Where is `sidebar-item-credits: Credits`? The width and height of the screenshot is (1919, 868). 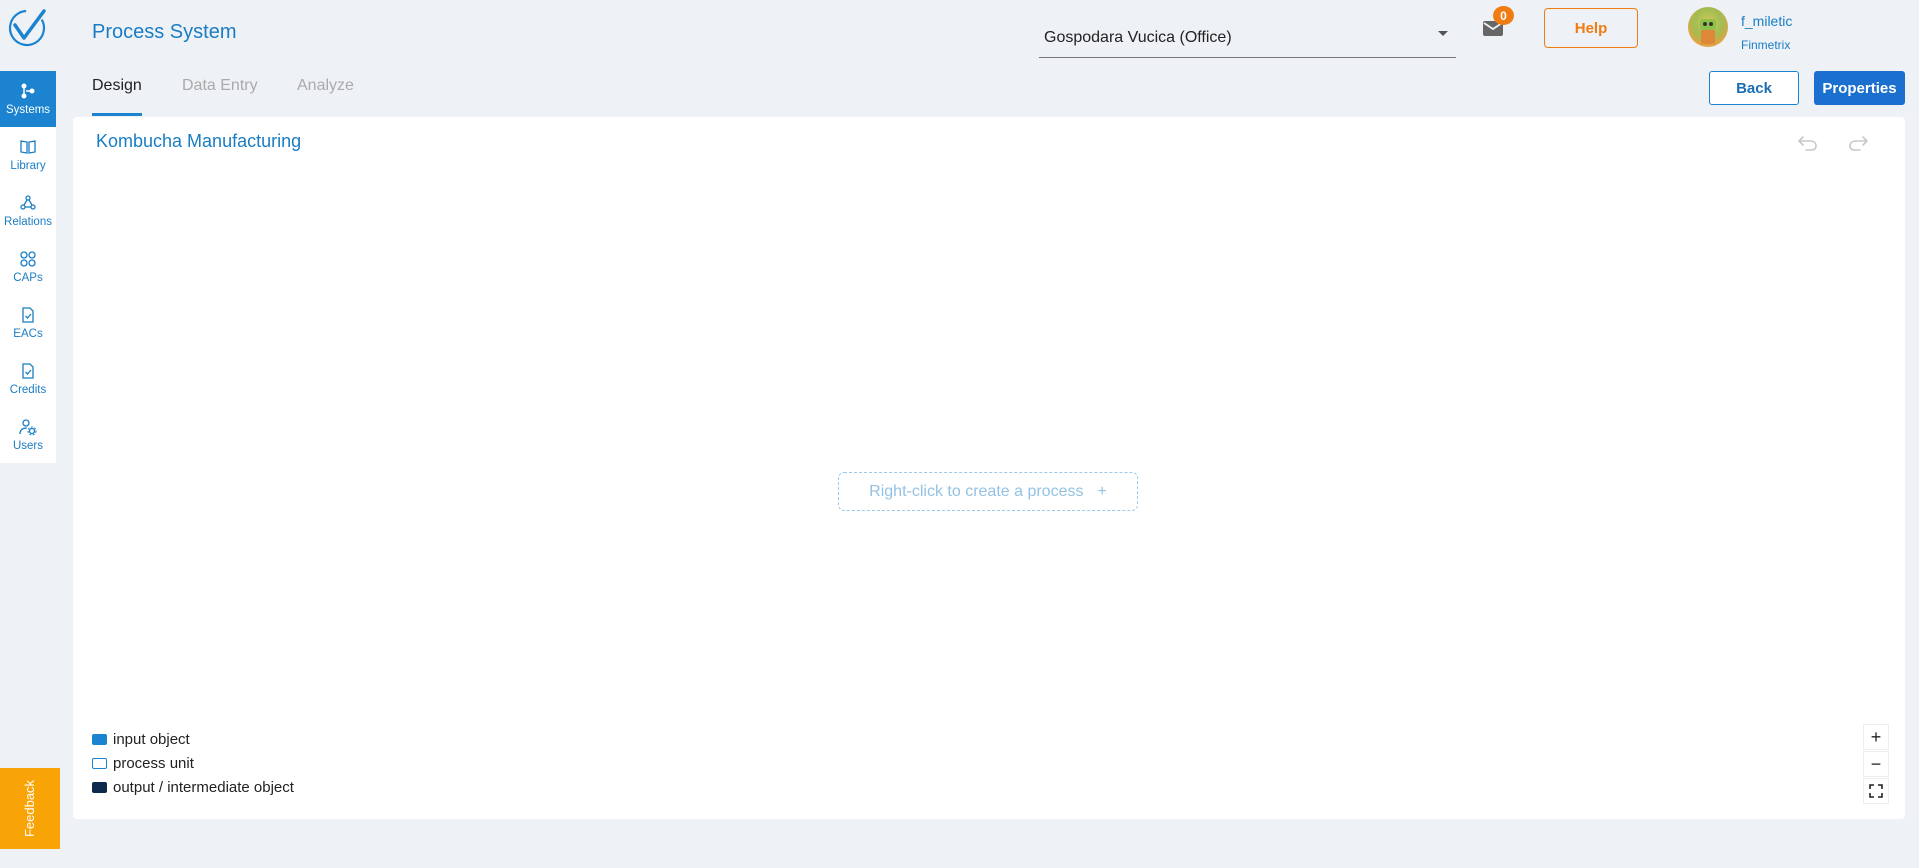
sidebar-item-credits: Credits is located at coordinates (28, 379).